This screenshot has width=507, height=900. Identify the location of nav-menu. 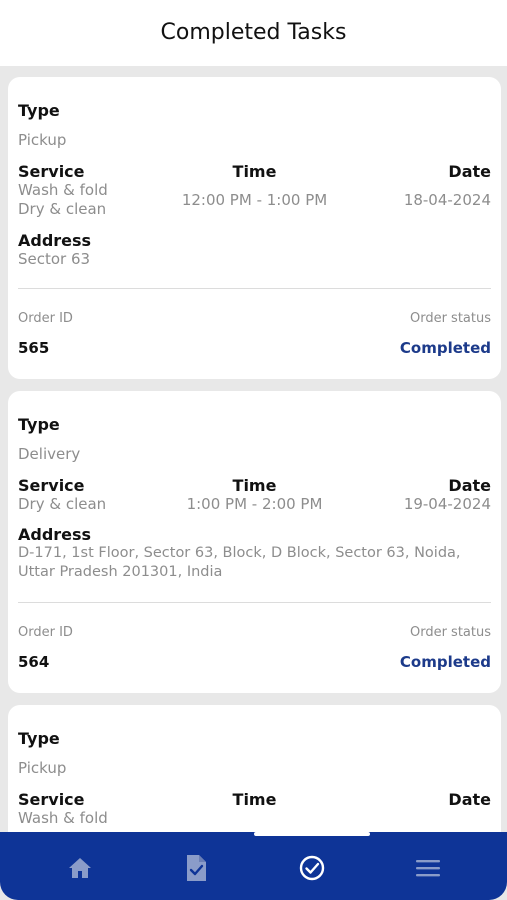
(428, 868).